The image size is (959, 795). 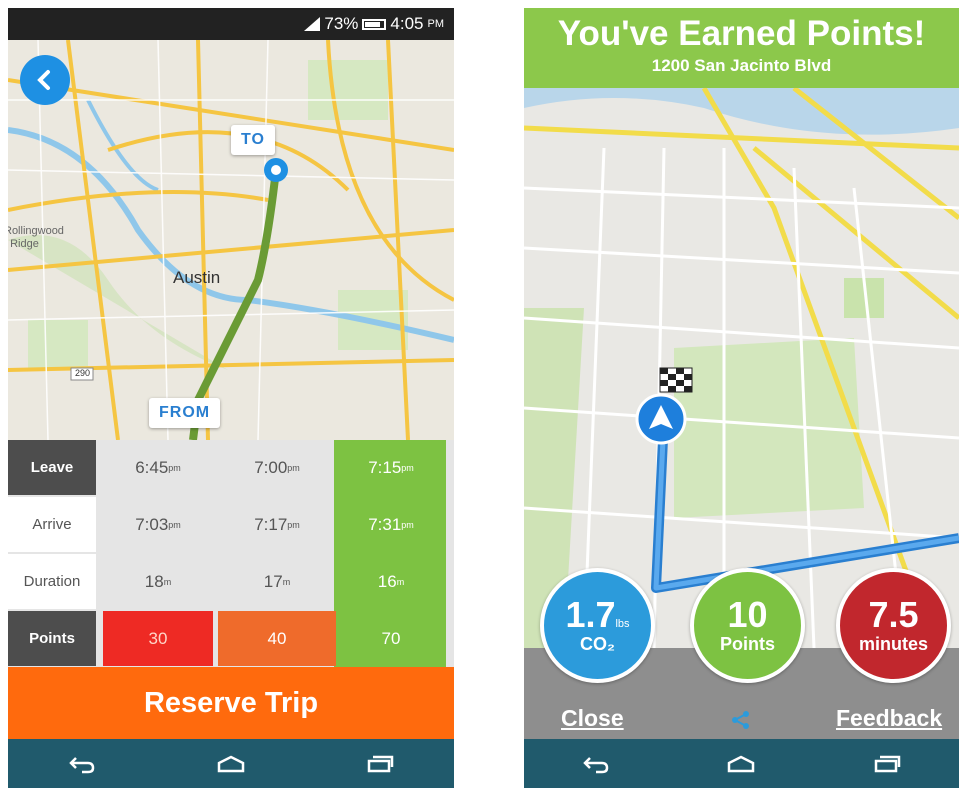 What do you see at coordinates (747, 614) in the screenshot?
I see `points-value: 10` at bounding box center [747, 614].